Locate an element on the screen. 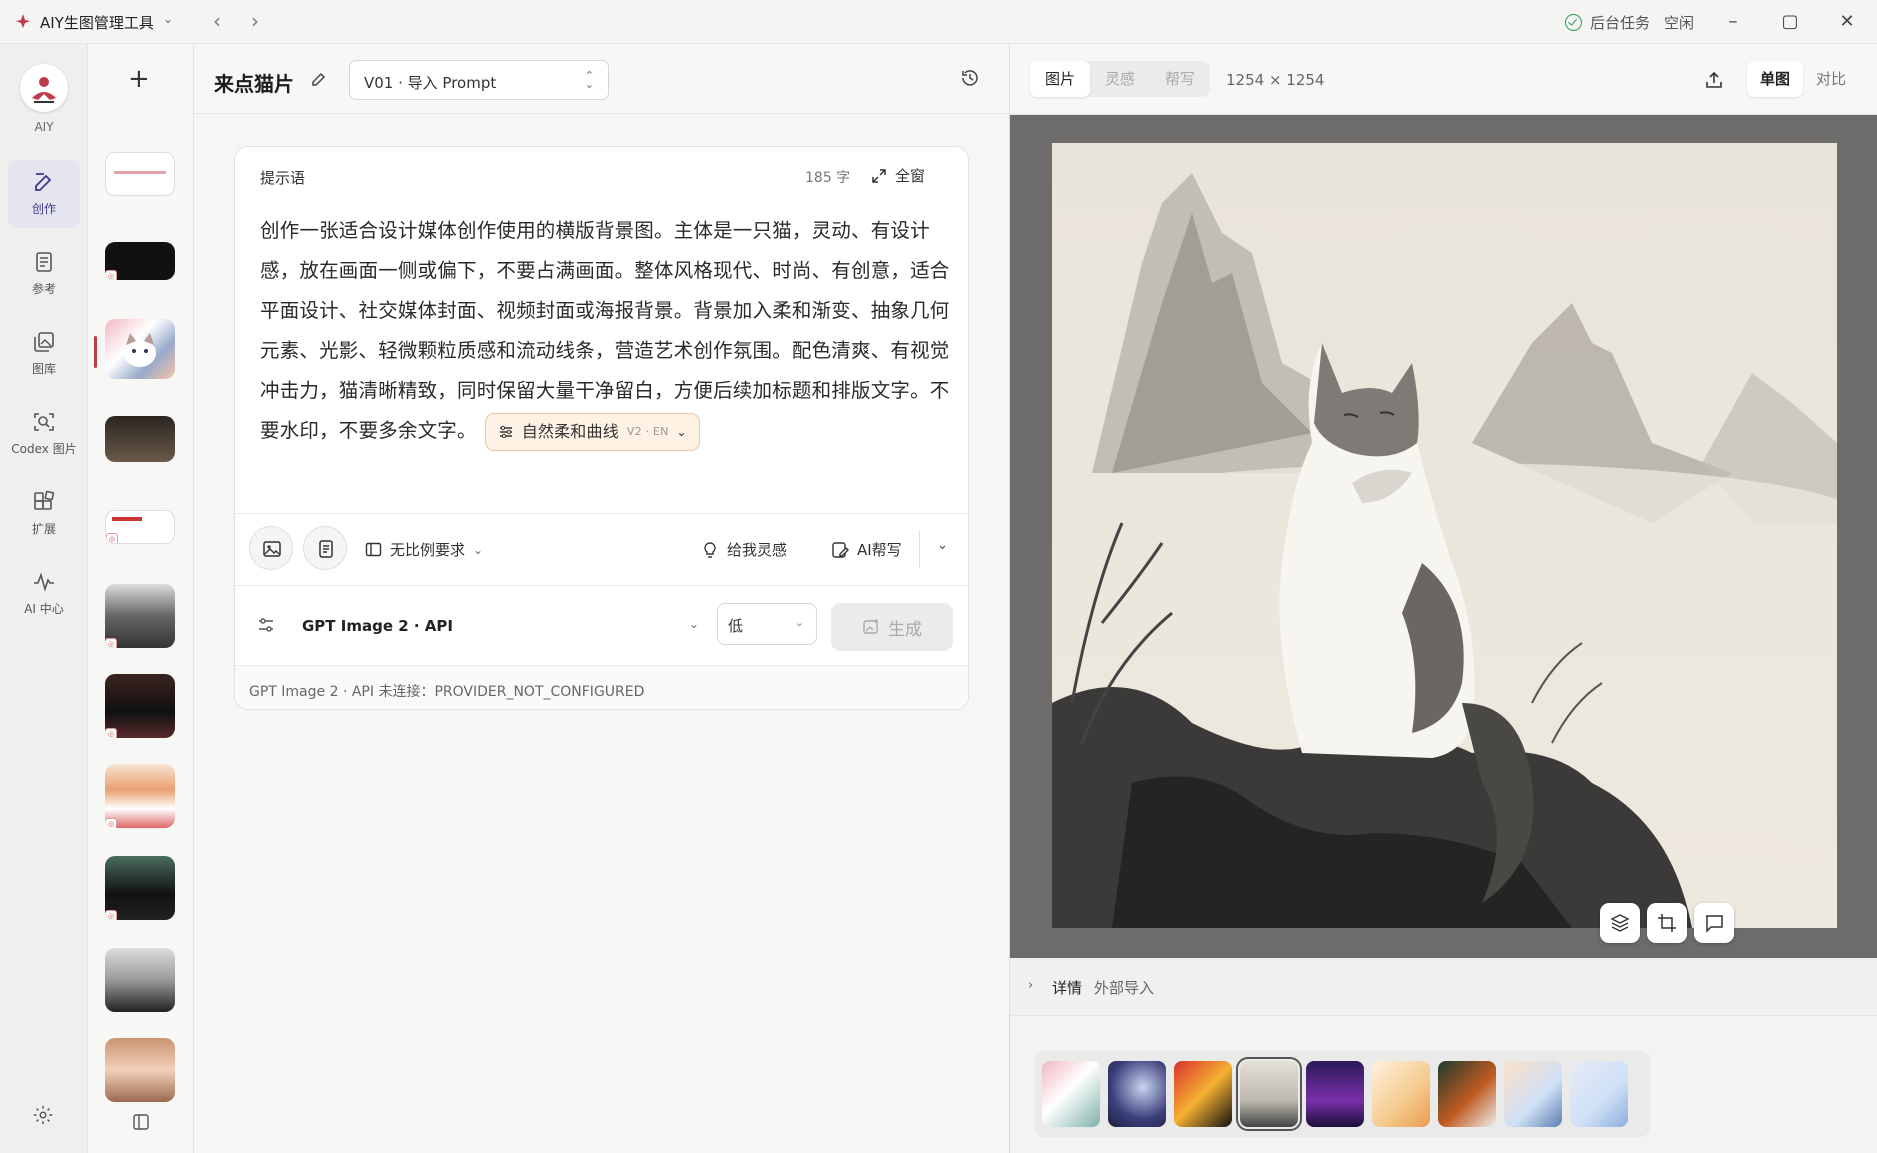 Image resolution: width=1877 pixels, height=1153 pixels. layers-button is located at coordinates (1620, 923).